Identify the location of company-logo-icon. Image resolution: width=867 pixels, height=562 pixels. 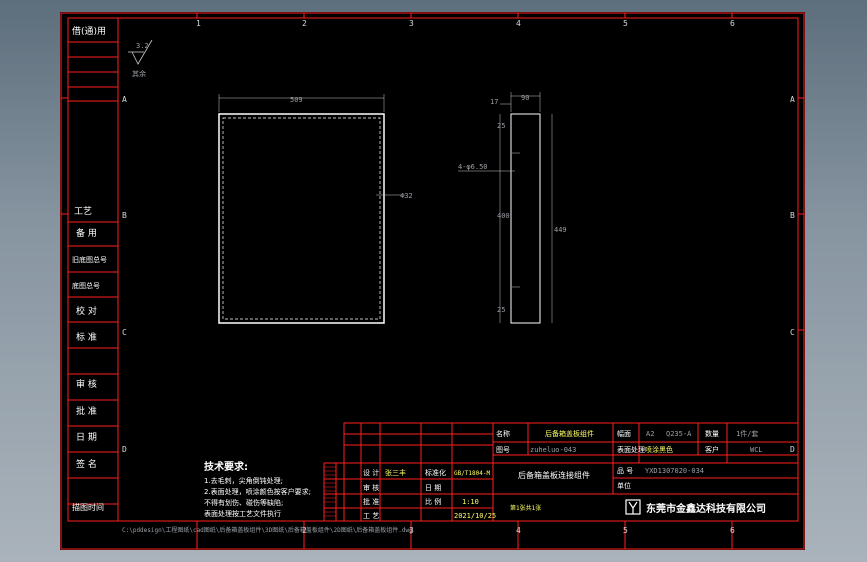
(633, 507).